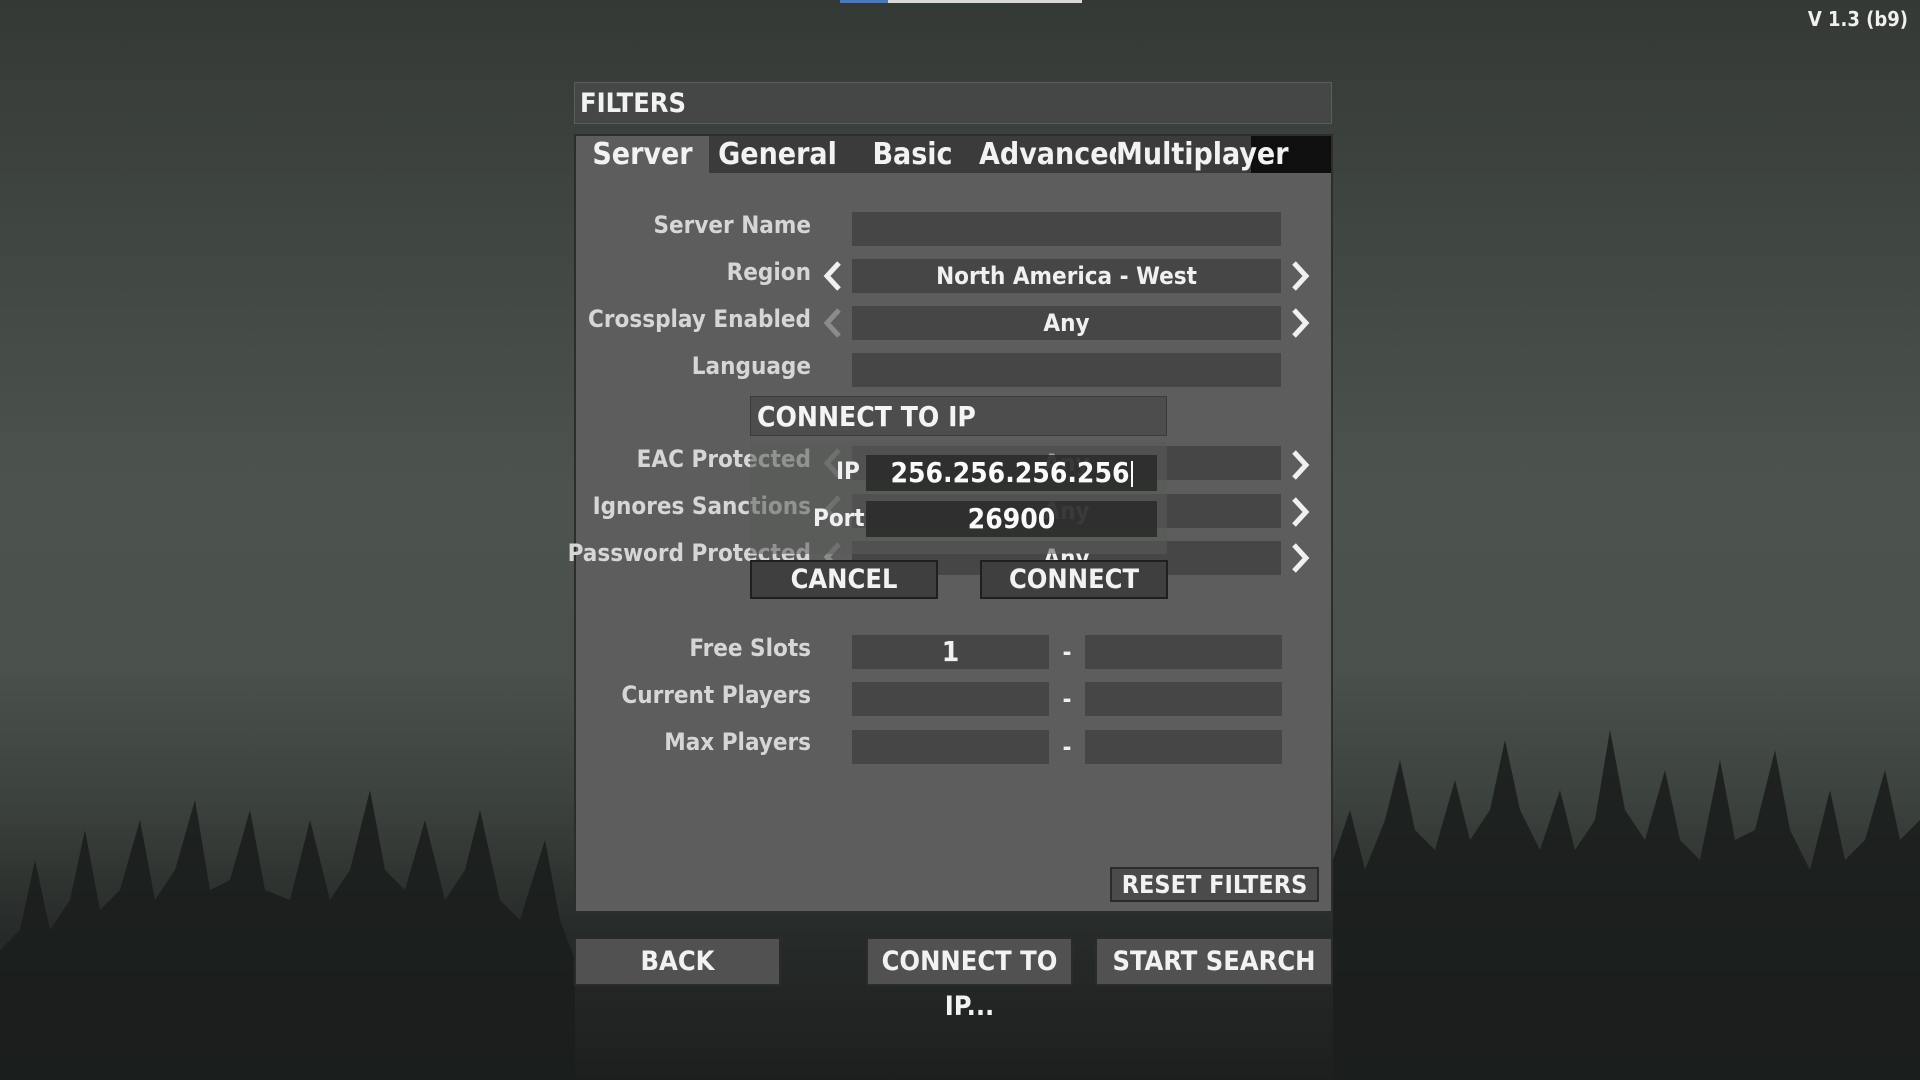 Image resolution: width=1920 pixels, height=1080 pixels. What do you see at coordinates (958, 416) in the screenshot?
I see `connect-dialog-title: CONNECT TO IP` at bounding box center [958, 416].